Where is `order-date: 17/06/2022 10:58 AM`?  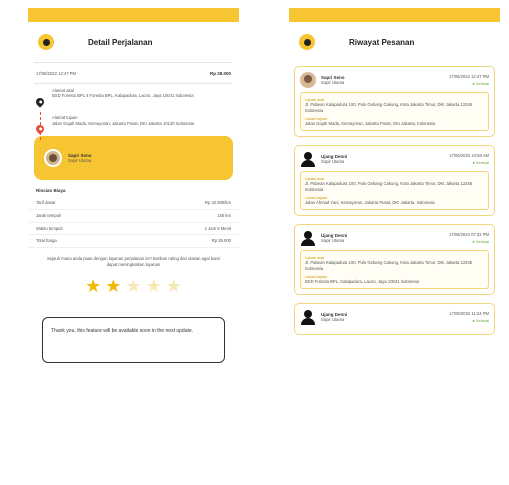
order-date: 17/06/2022 10:58 AM is located at coordinates (469, 155).